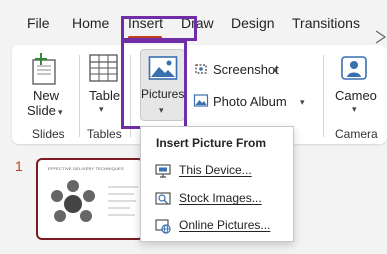 The width and height of the screenshot is (387, 254). What do you see at coordinates (154, 84) in the screenshot?
I see `pictures-highlight` at bounding box center [154, 84].